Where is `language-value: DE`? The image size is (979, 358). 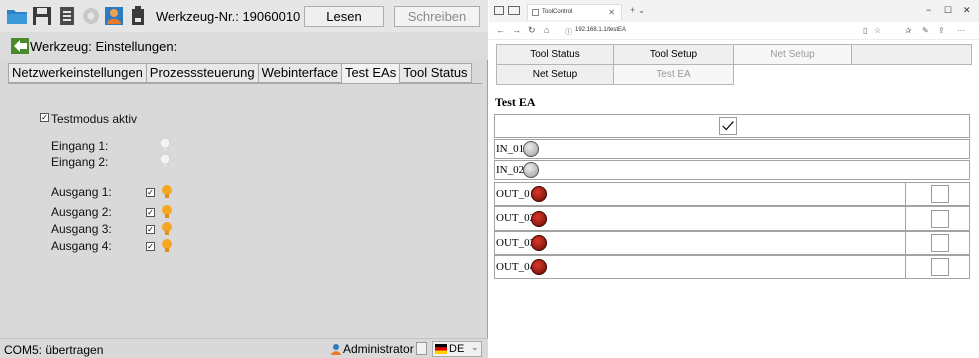 language-value: DE is located at coordinates (457, 349).